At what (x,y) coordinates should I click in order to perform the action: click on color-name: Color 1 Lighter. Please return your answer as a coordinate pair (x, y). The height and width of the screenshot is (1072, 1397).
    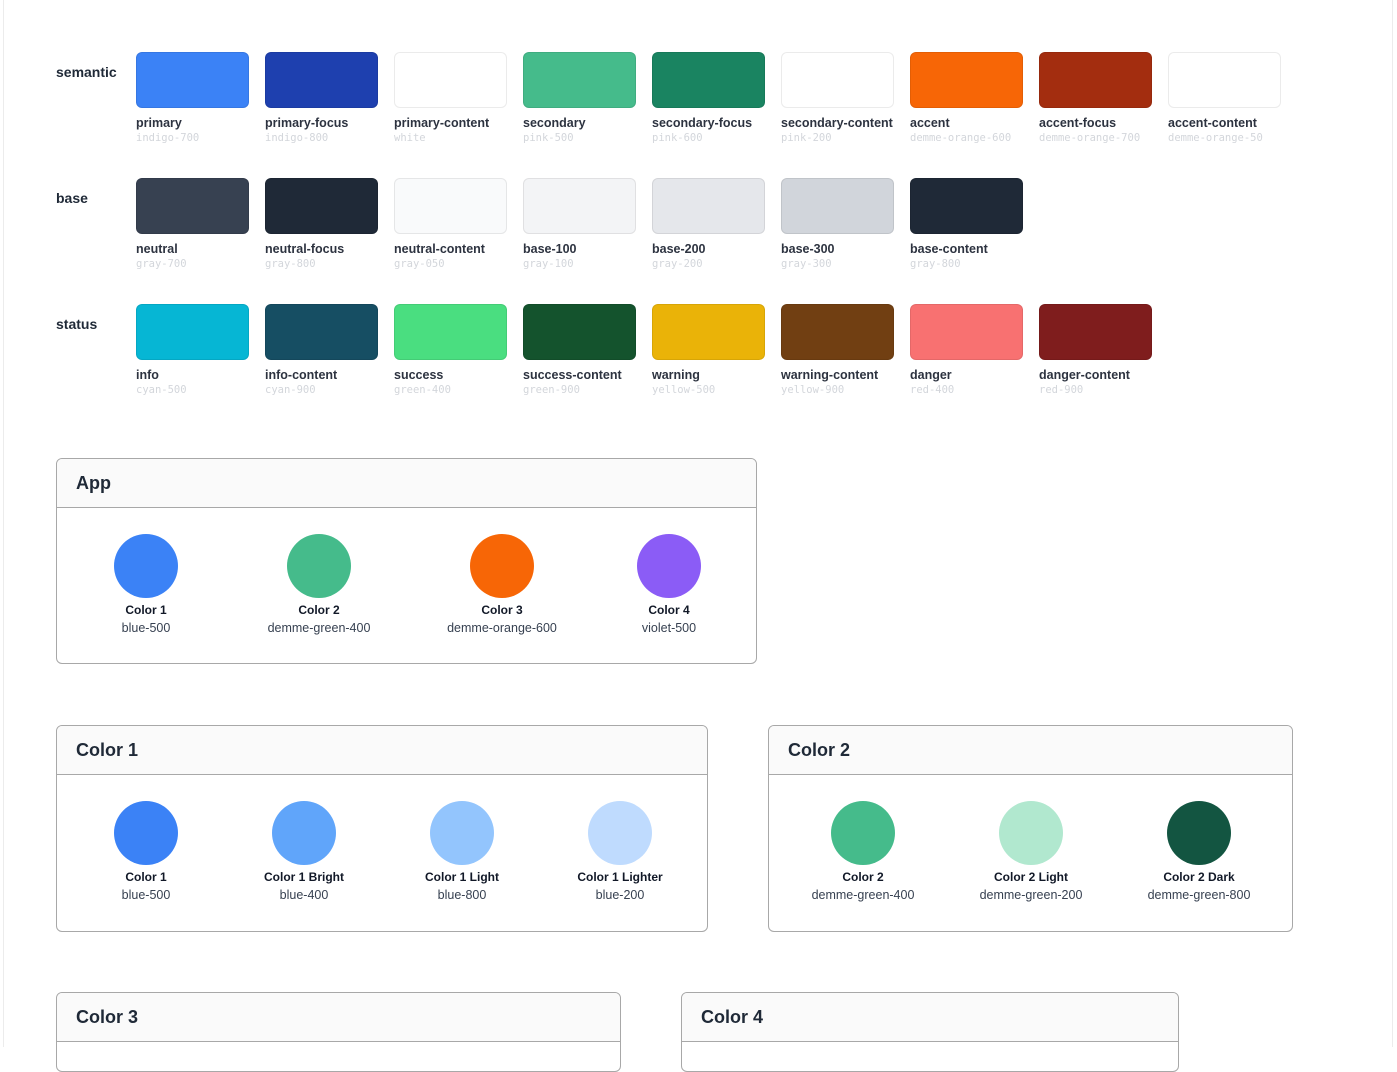
    Looking at the image, I should click on (620, 877).